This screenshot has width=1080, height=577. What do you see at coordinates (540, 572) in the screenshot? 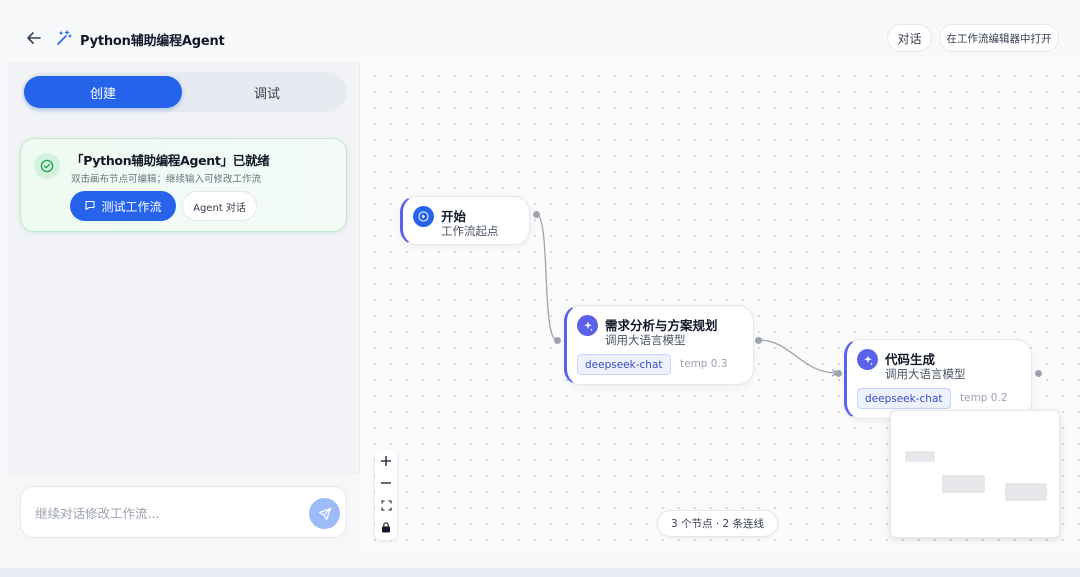
I see `window-bottom-edge` at bounding box center [540, 572].